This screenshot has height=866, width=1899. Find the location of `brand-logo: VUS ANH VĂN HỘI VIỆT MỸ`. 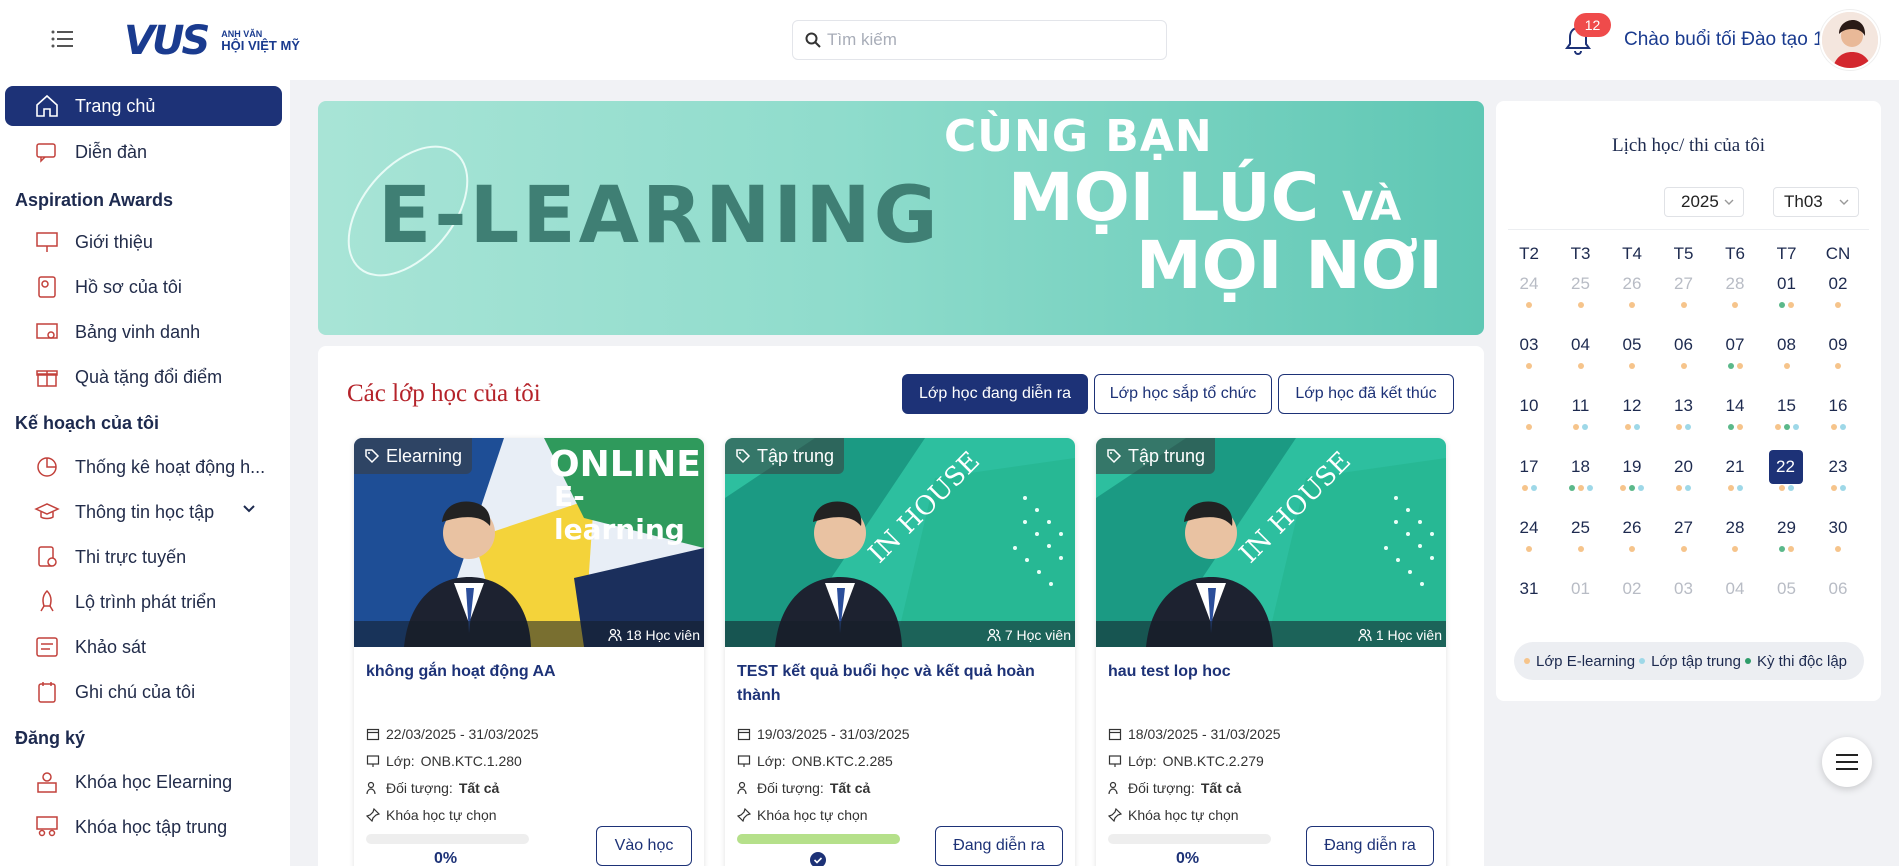

brand-logo: VUS ANH VĂN HỘI VIỆT MỸ is located at coordinates (212, 41).